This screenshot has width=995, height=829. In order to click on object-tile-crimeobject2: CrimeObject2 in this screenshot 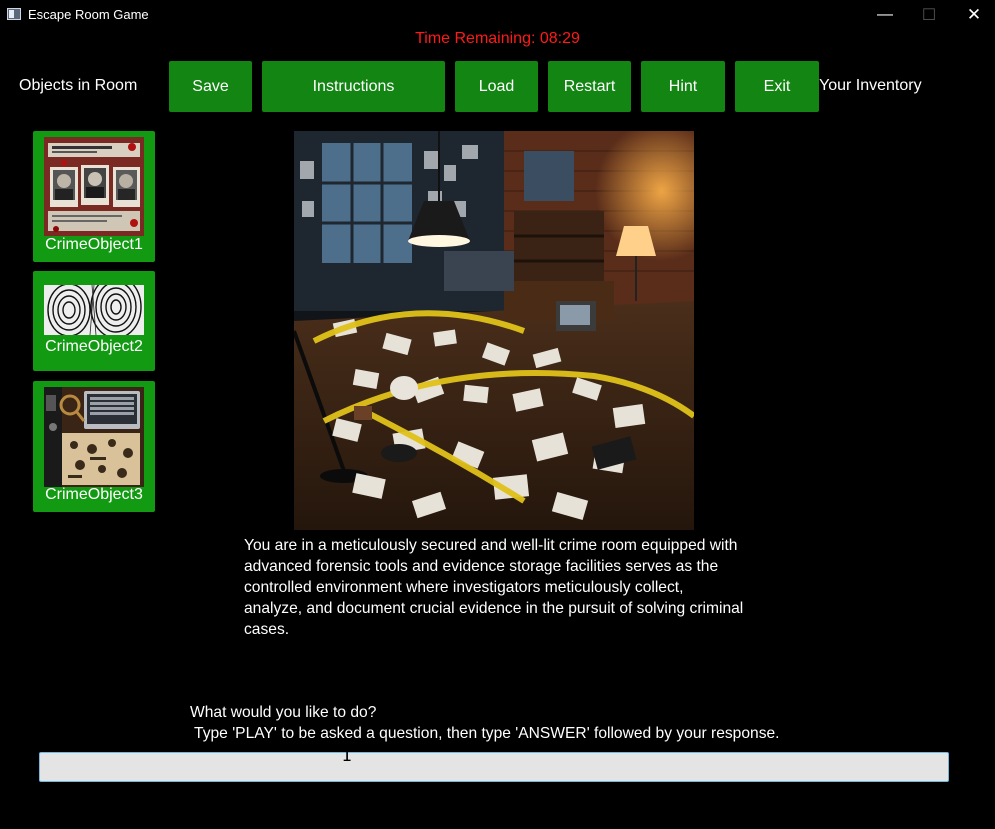, I will do `click(94, 321)`.